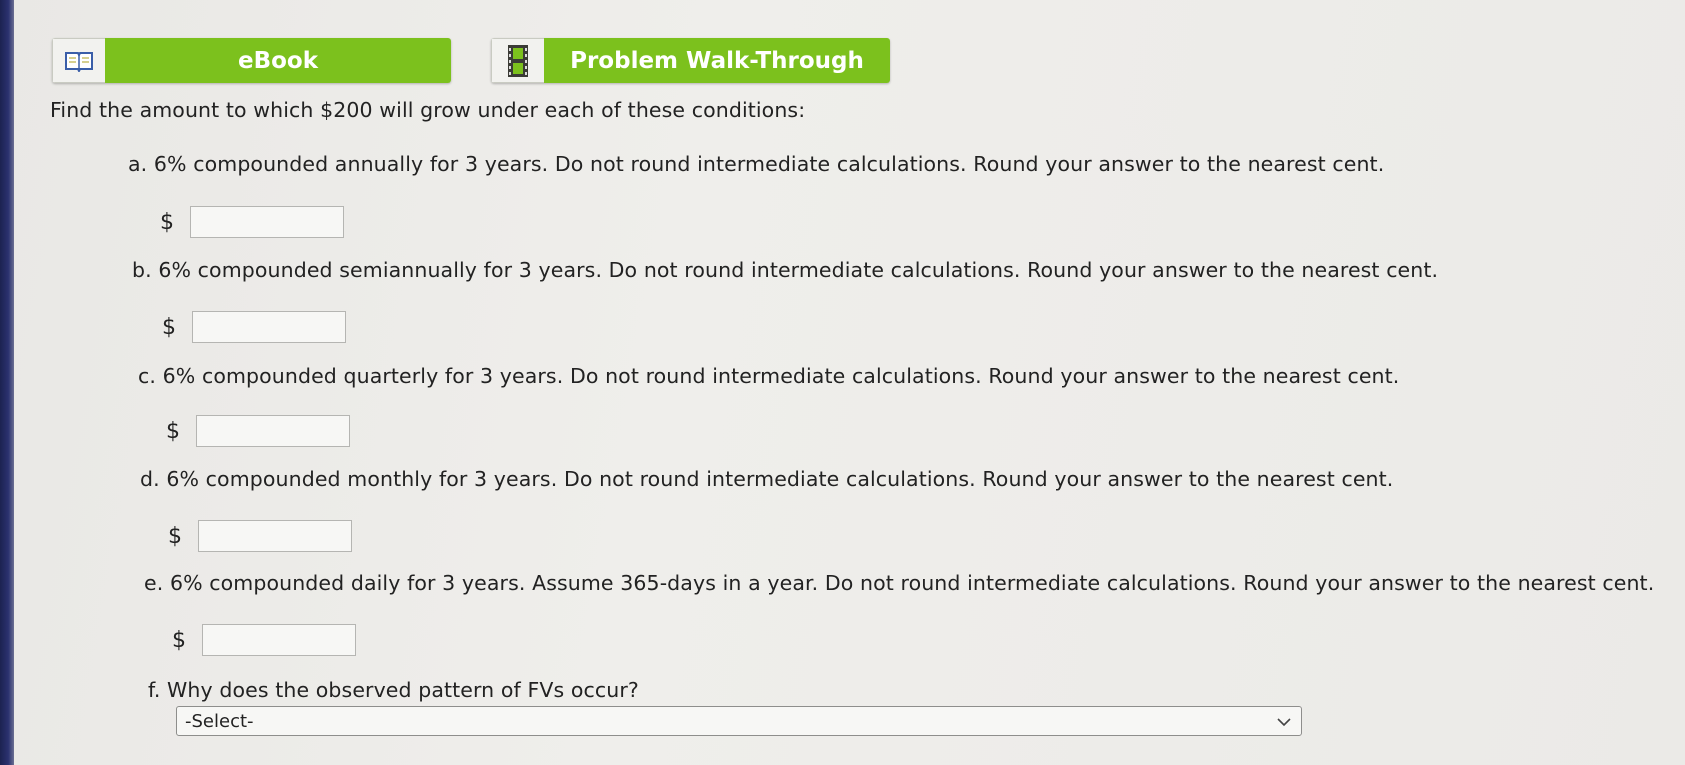 This screenshot has width=1685, height=765. I want to click on ebook-tab: eBook, so click(251, 60).